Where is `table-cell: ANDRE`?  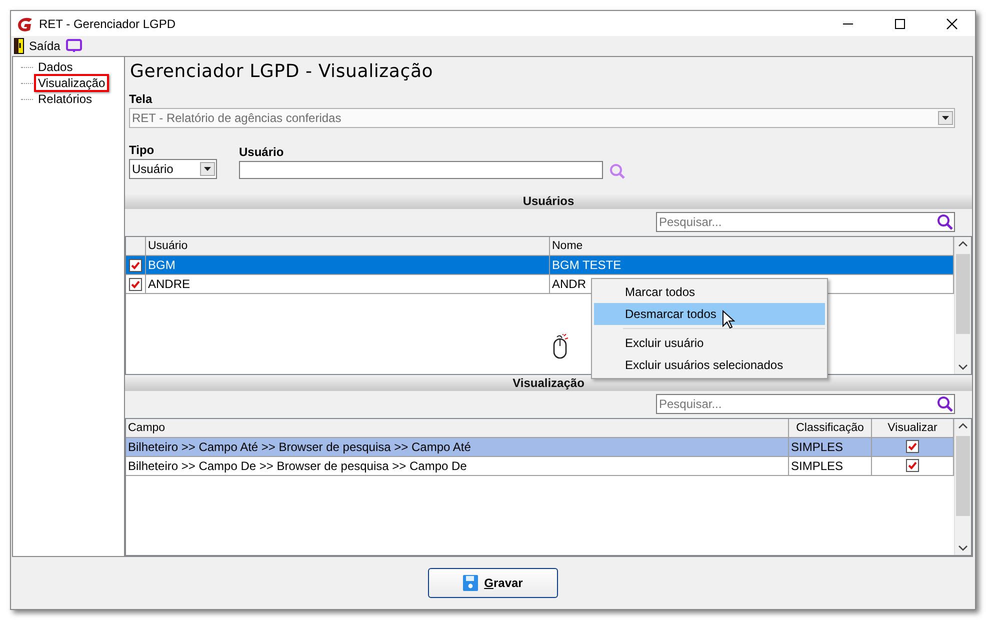 table-cell: ANDRE is located at coordinates (348, 284).